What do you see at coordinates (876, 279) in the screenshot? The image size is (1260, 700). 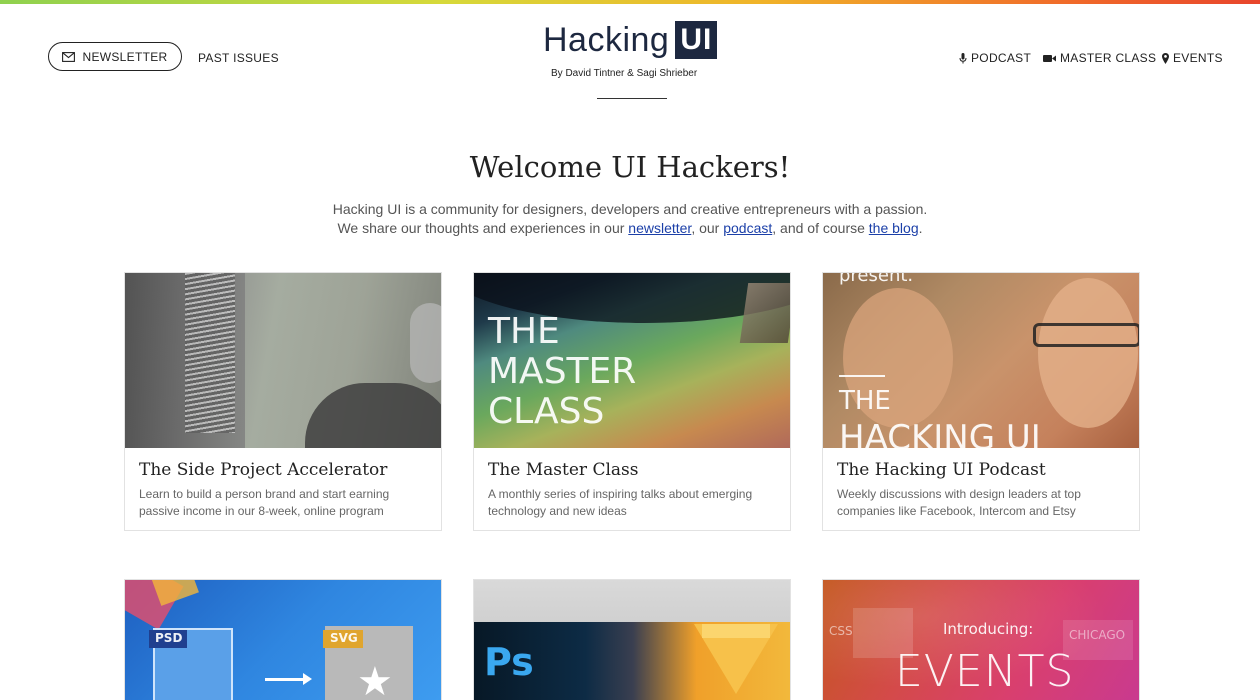 I see `card-image-text: present.` at bounding box center [876, 279].